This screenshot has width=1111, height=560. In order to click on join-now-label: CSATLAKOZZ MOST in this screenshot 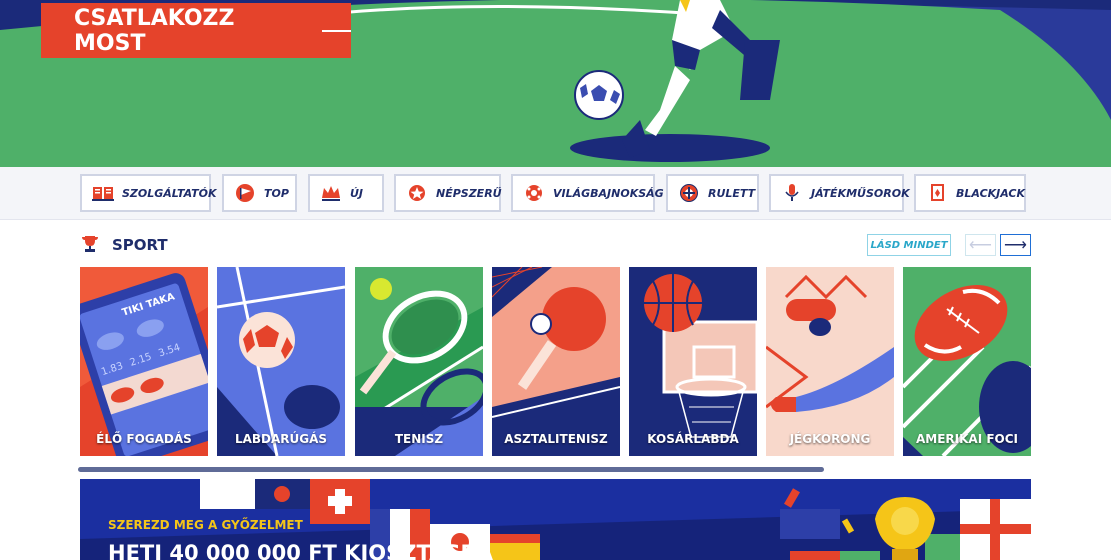, I will do `click(154, 30)`.